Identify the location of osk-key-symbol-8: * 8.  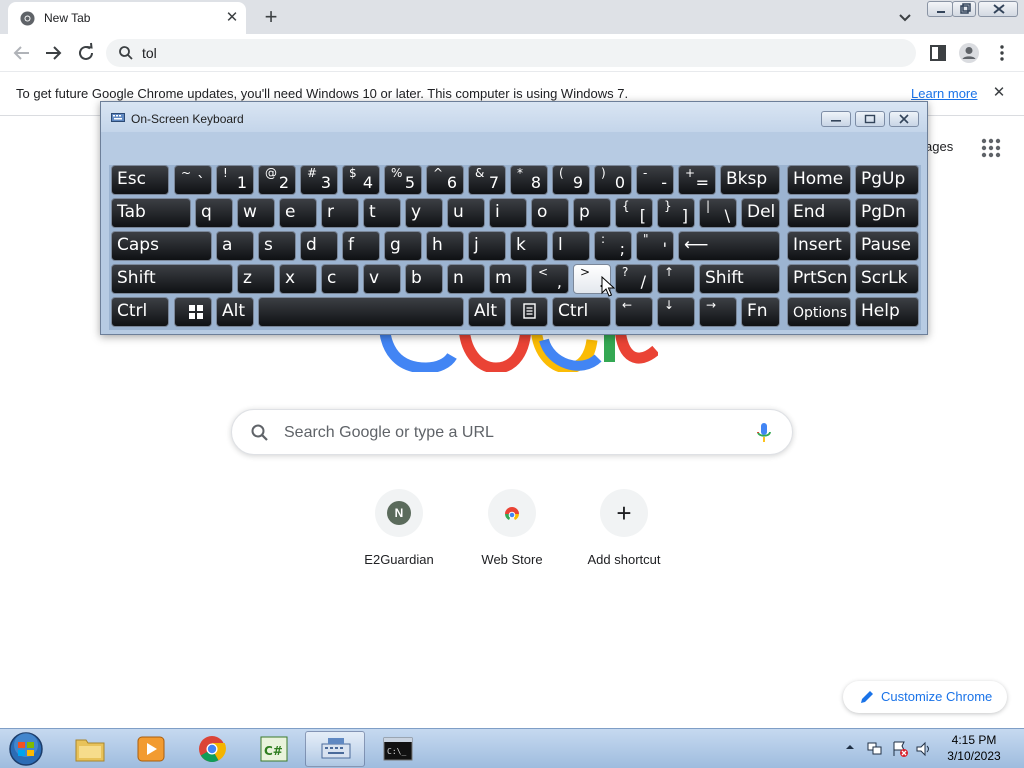
(529, 180).